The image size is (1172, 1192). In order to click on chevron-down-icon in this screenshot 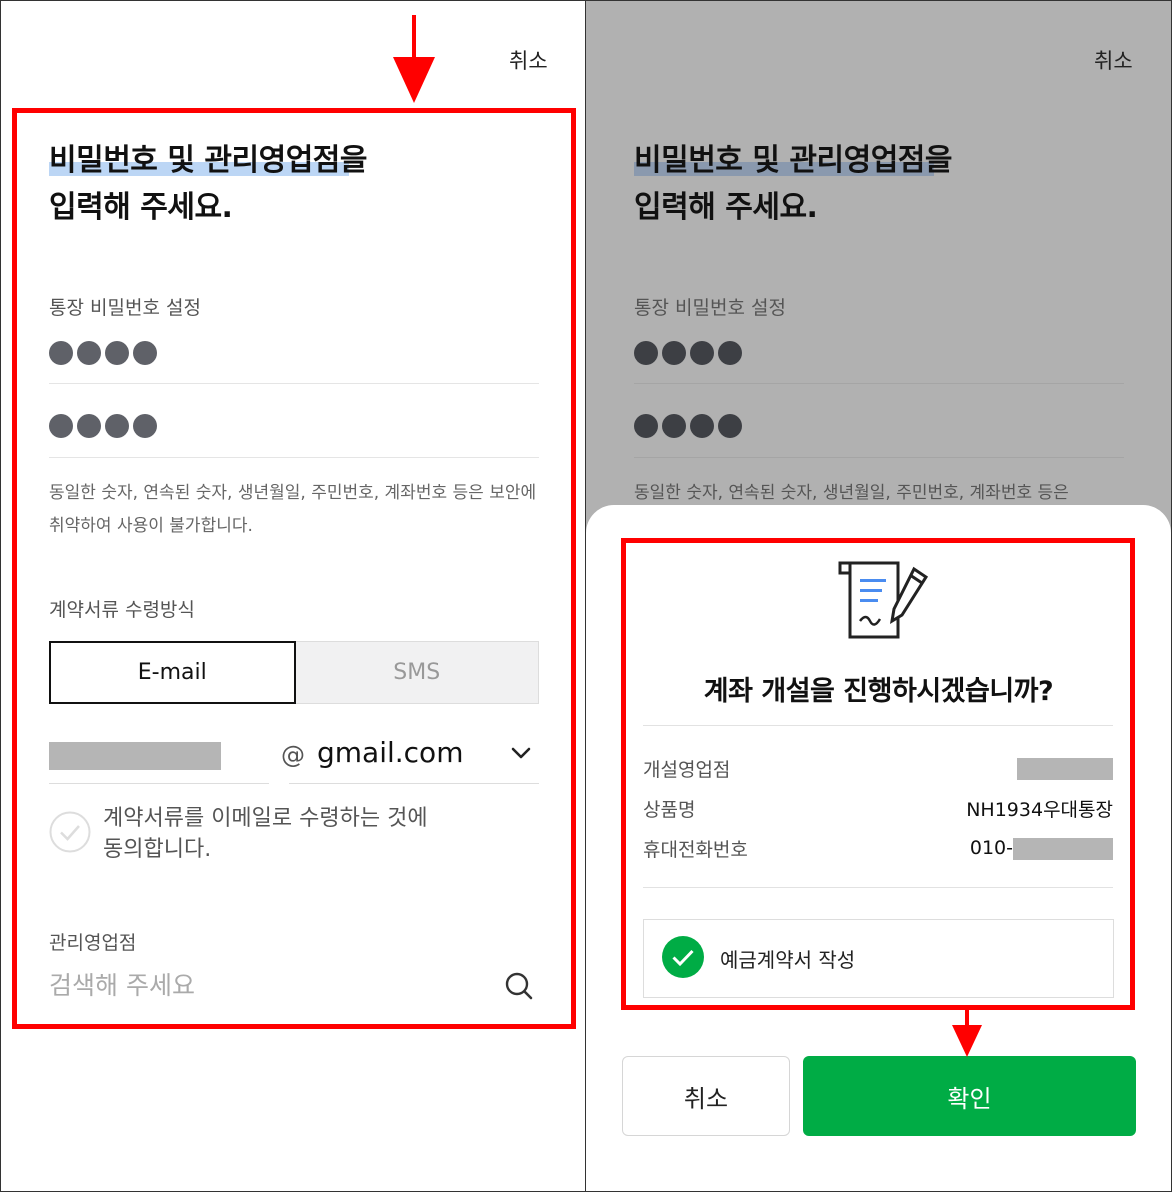, I will do `click(521, 755)`.